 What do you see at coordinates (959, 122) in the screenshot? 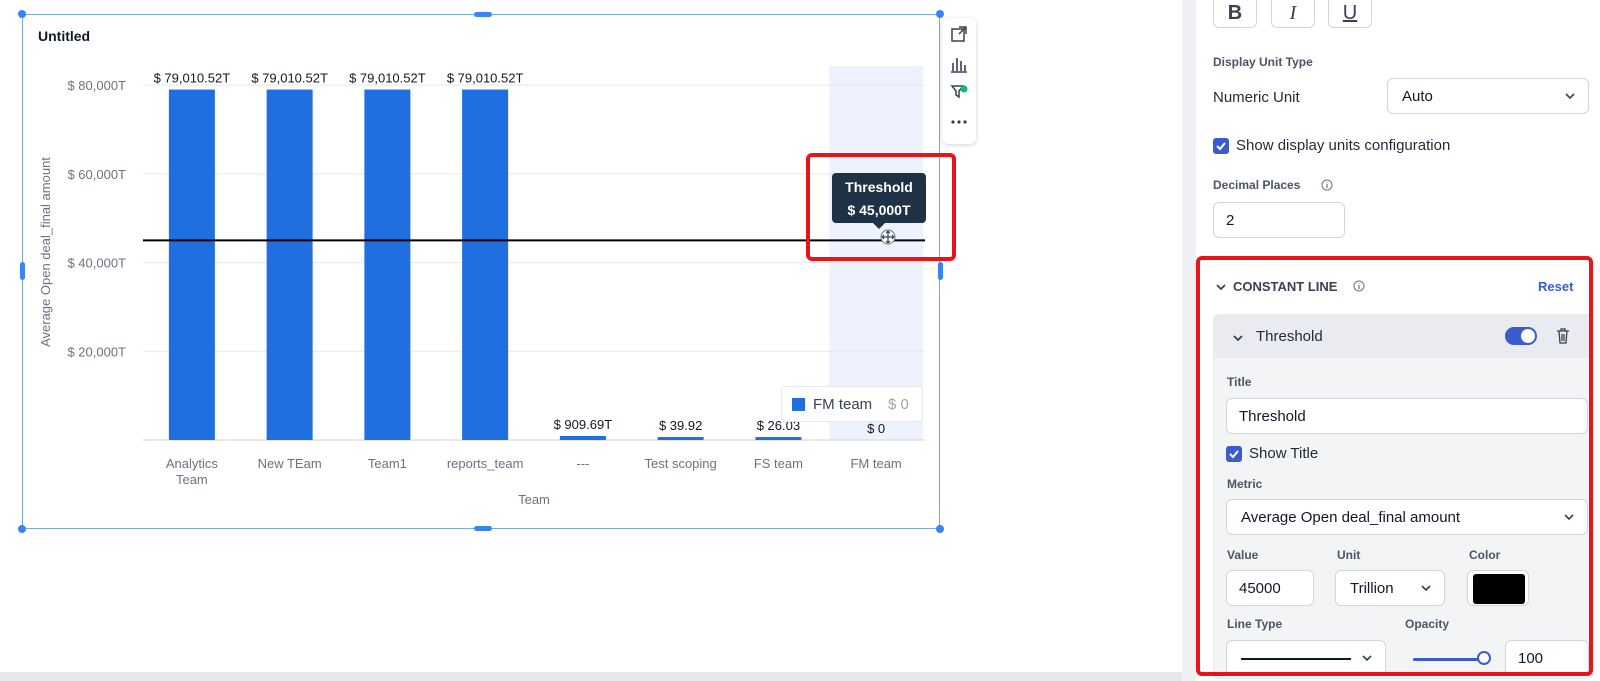
I see `more-icon` at bounding box center [959, 122].